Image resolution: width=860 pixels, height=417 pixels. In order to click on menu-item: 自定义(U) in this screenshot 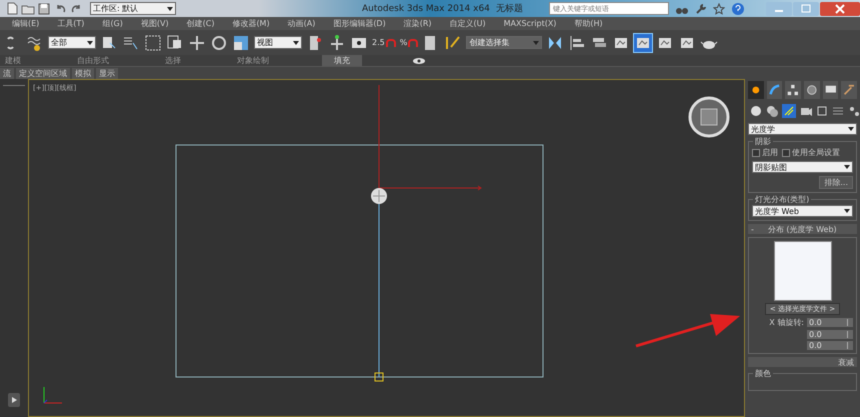, I will do `click(468, 23)`.